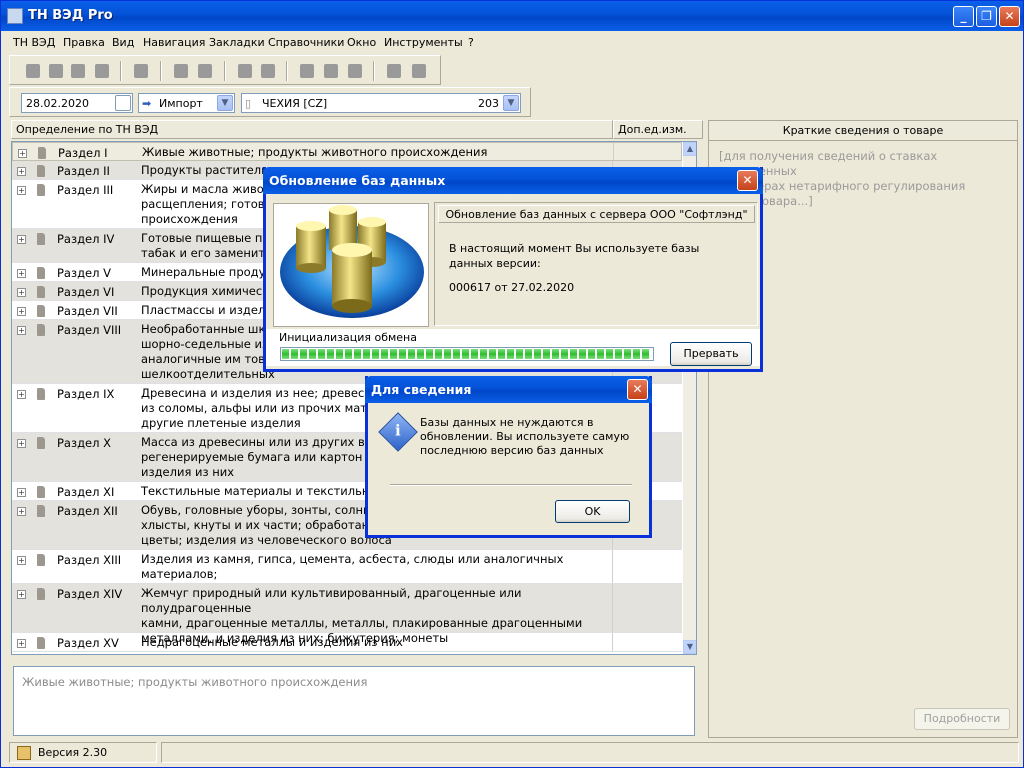  I want to click on cloud-edit-icon, so click(268, 71).